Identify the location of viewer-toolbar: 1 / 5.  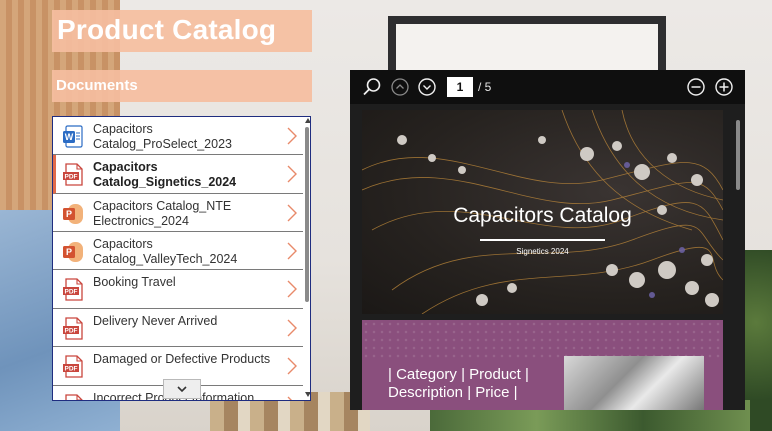
(547, 87).